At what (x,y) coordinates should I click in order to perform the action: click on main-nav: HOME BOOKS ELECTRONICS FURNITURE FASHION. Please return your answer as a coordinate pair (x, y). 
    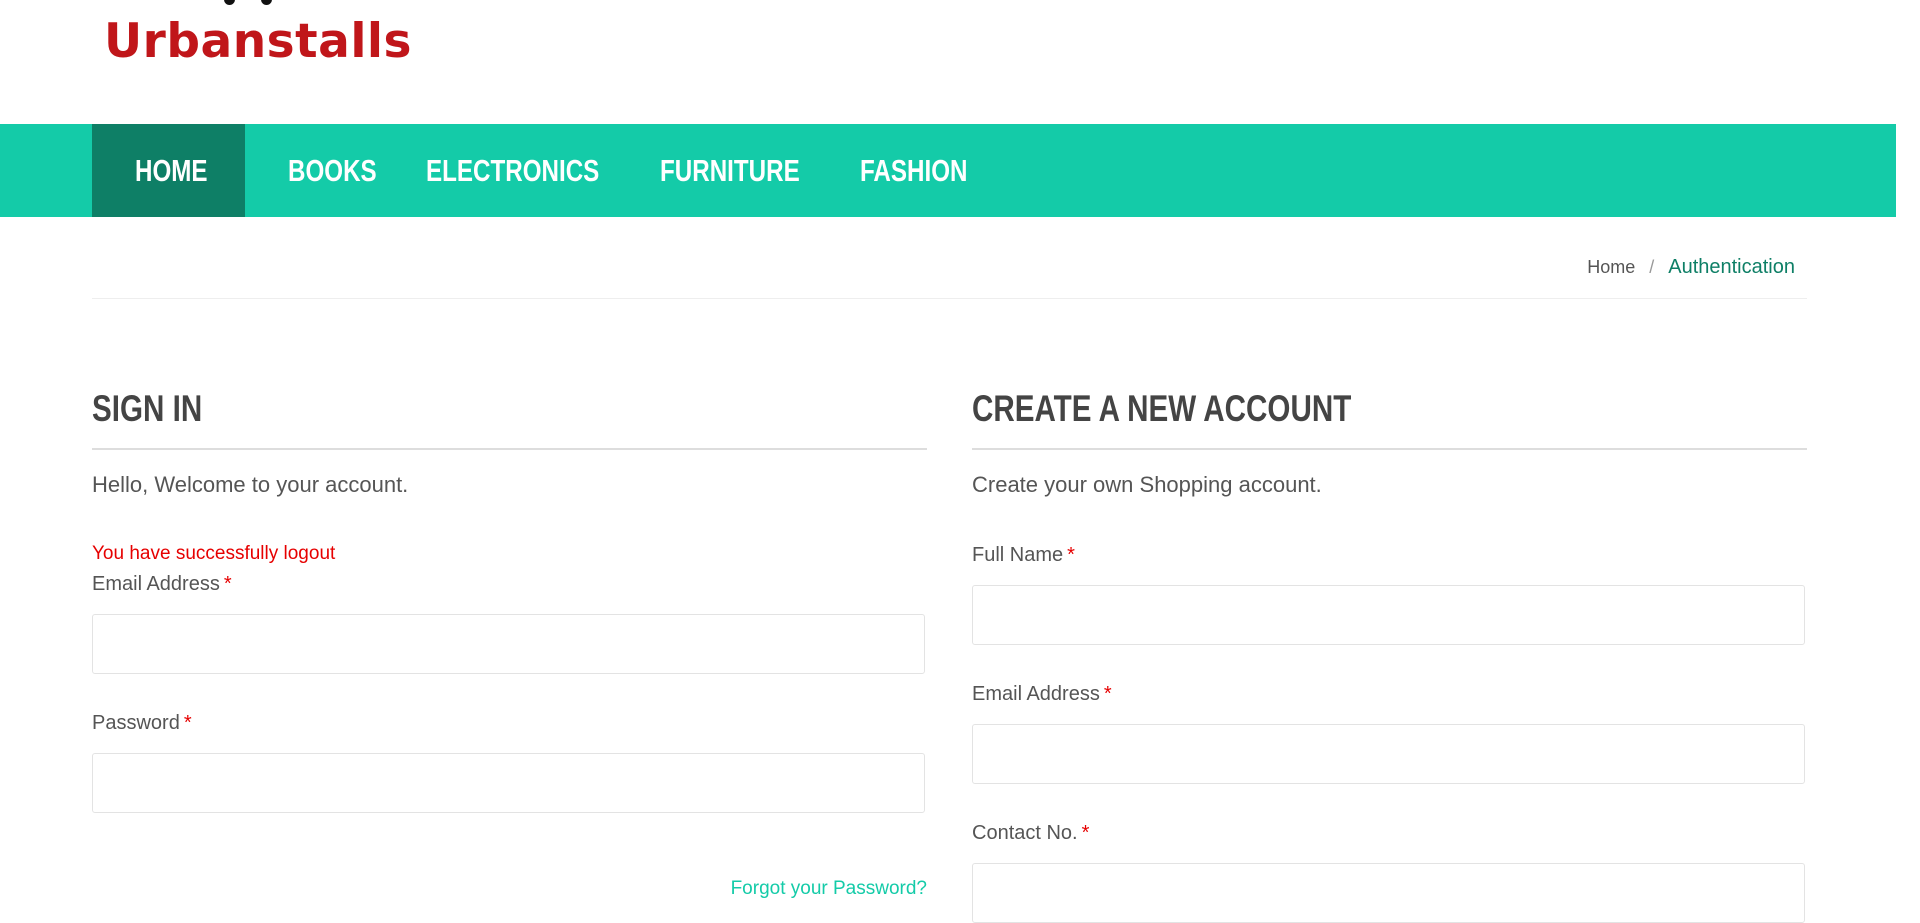
    Looking at the image, I should click on (948, 170).